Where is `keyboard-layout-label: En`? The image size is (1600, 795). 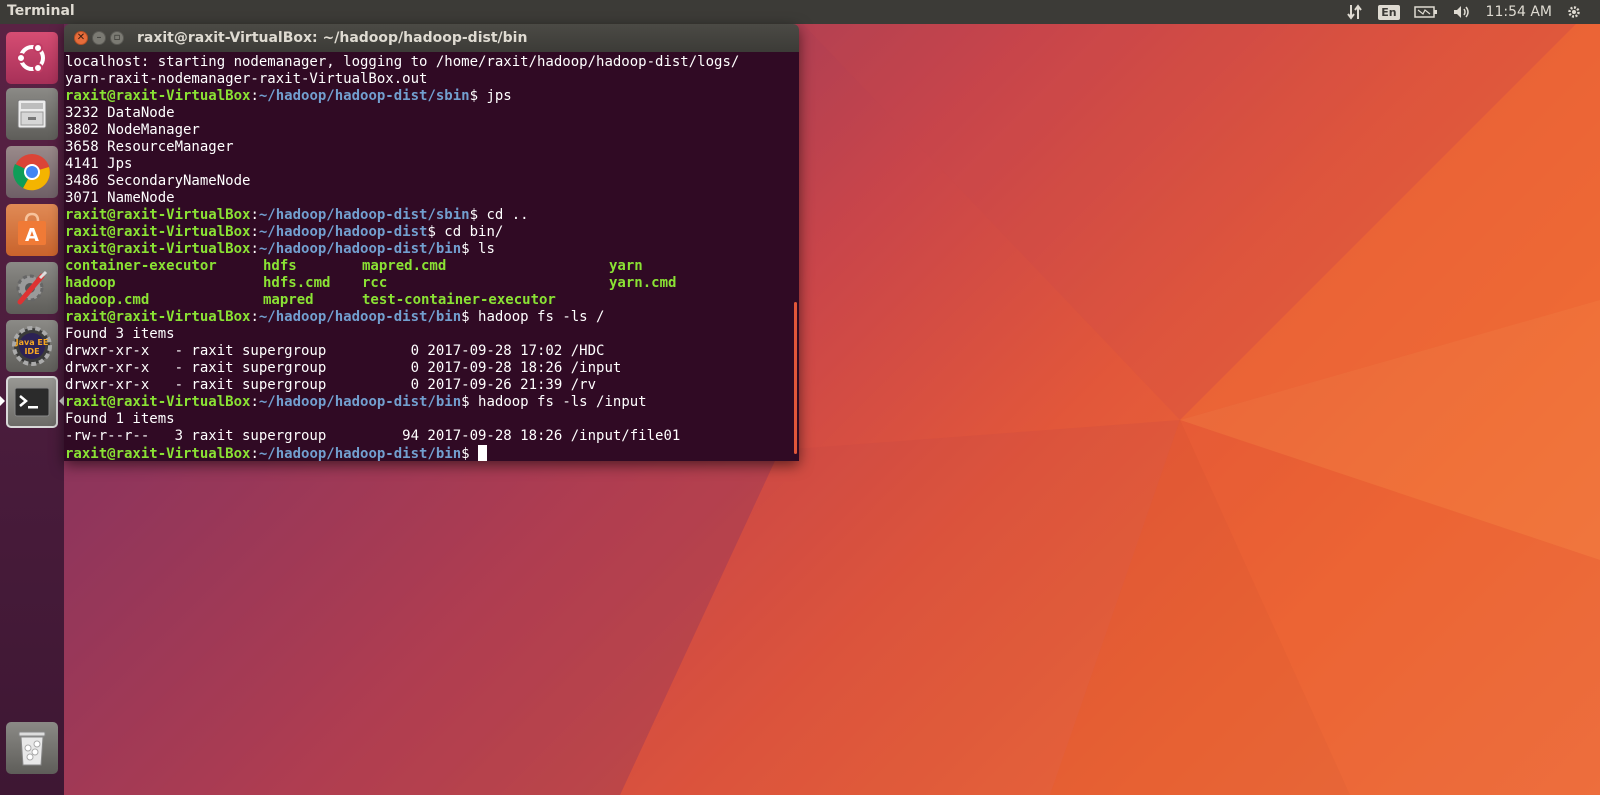 keyboard-layout-label: En is located at coordinates (1389, 12).